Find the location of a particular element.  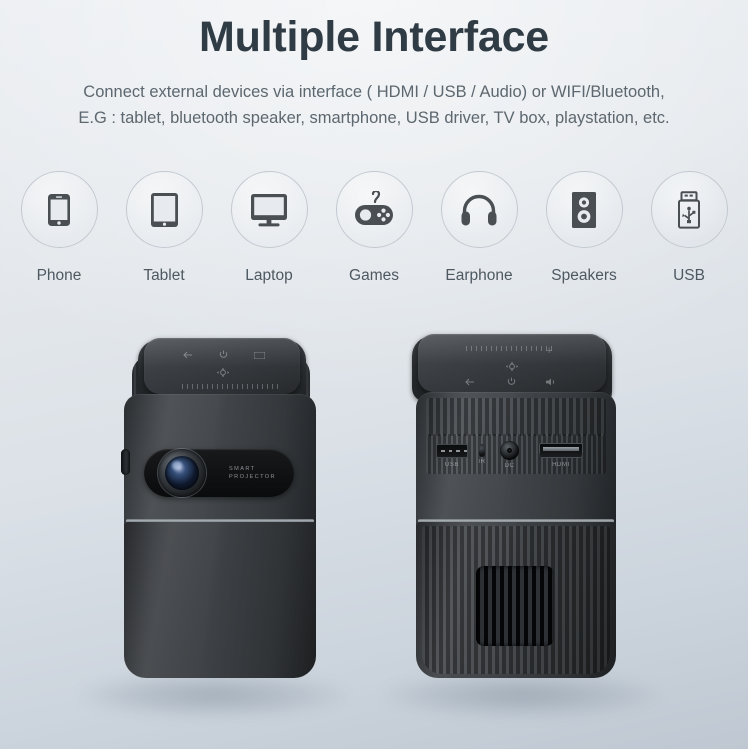

top-touch-panel: + is located at coordinates (512, 363).